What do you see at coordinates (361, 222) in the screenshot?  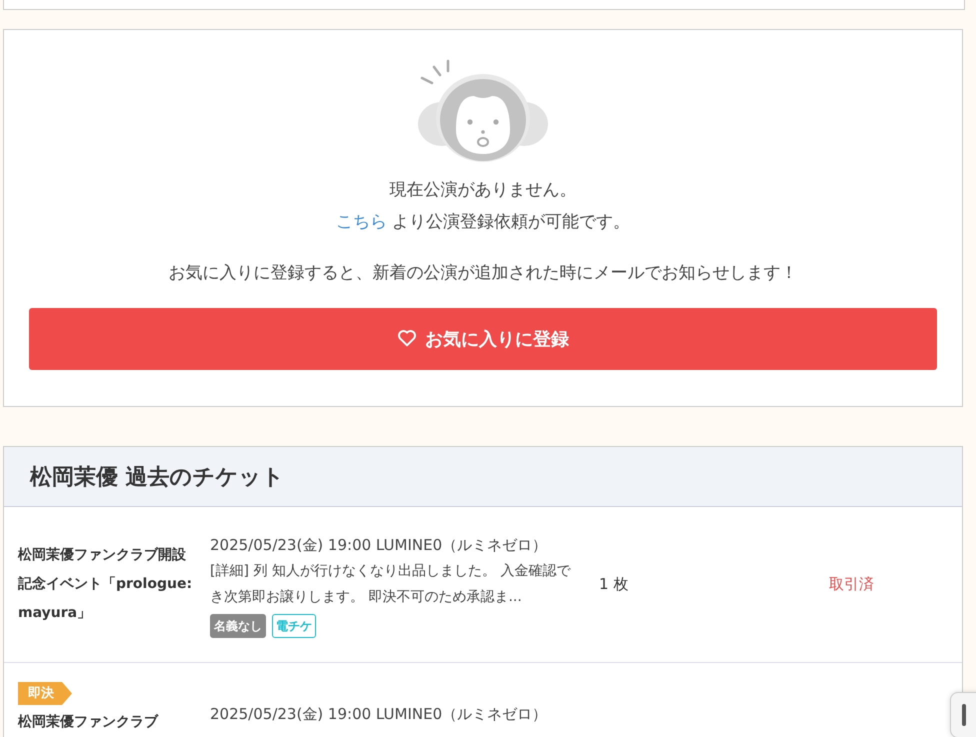 I see `request-link: こちら` at bounding box center [361, 222].